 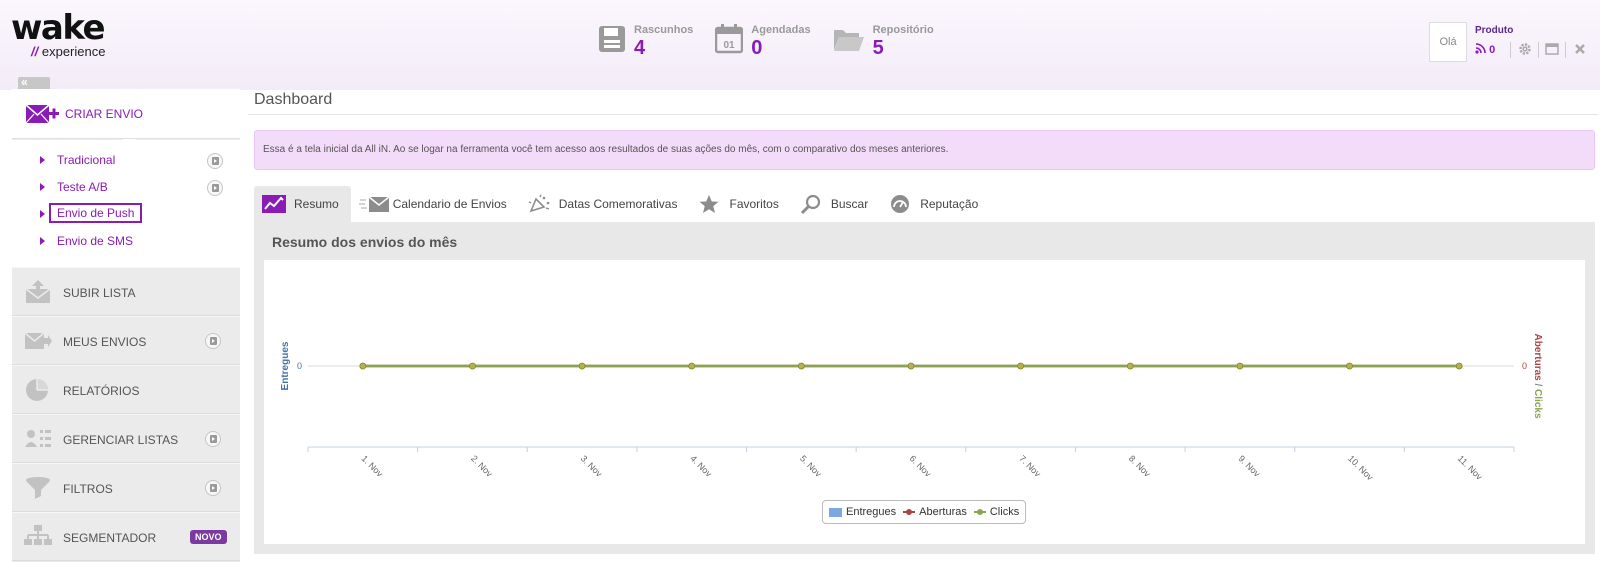 I want to click on legend-item-aberturas: Aberturas, so click(x=935, y=512).